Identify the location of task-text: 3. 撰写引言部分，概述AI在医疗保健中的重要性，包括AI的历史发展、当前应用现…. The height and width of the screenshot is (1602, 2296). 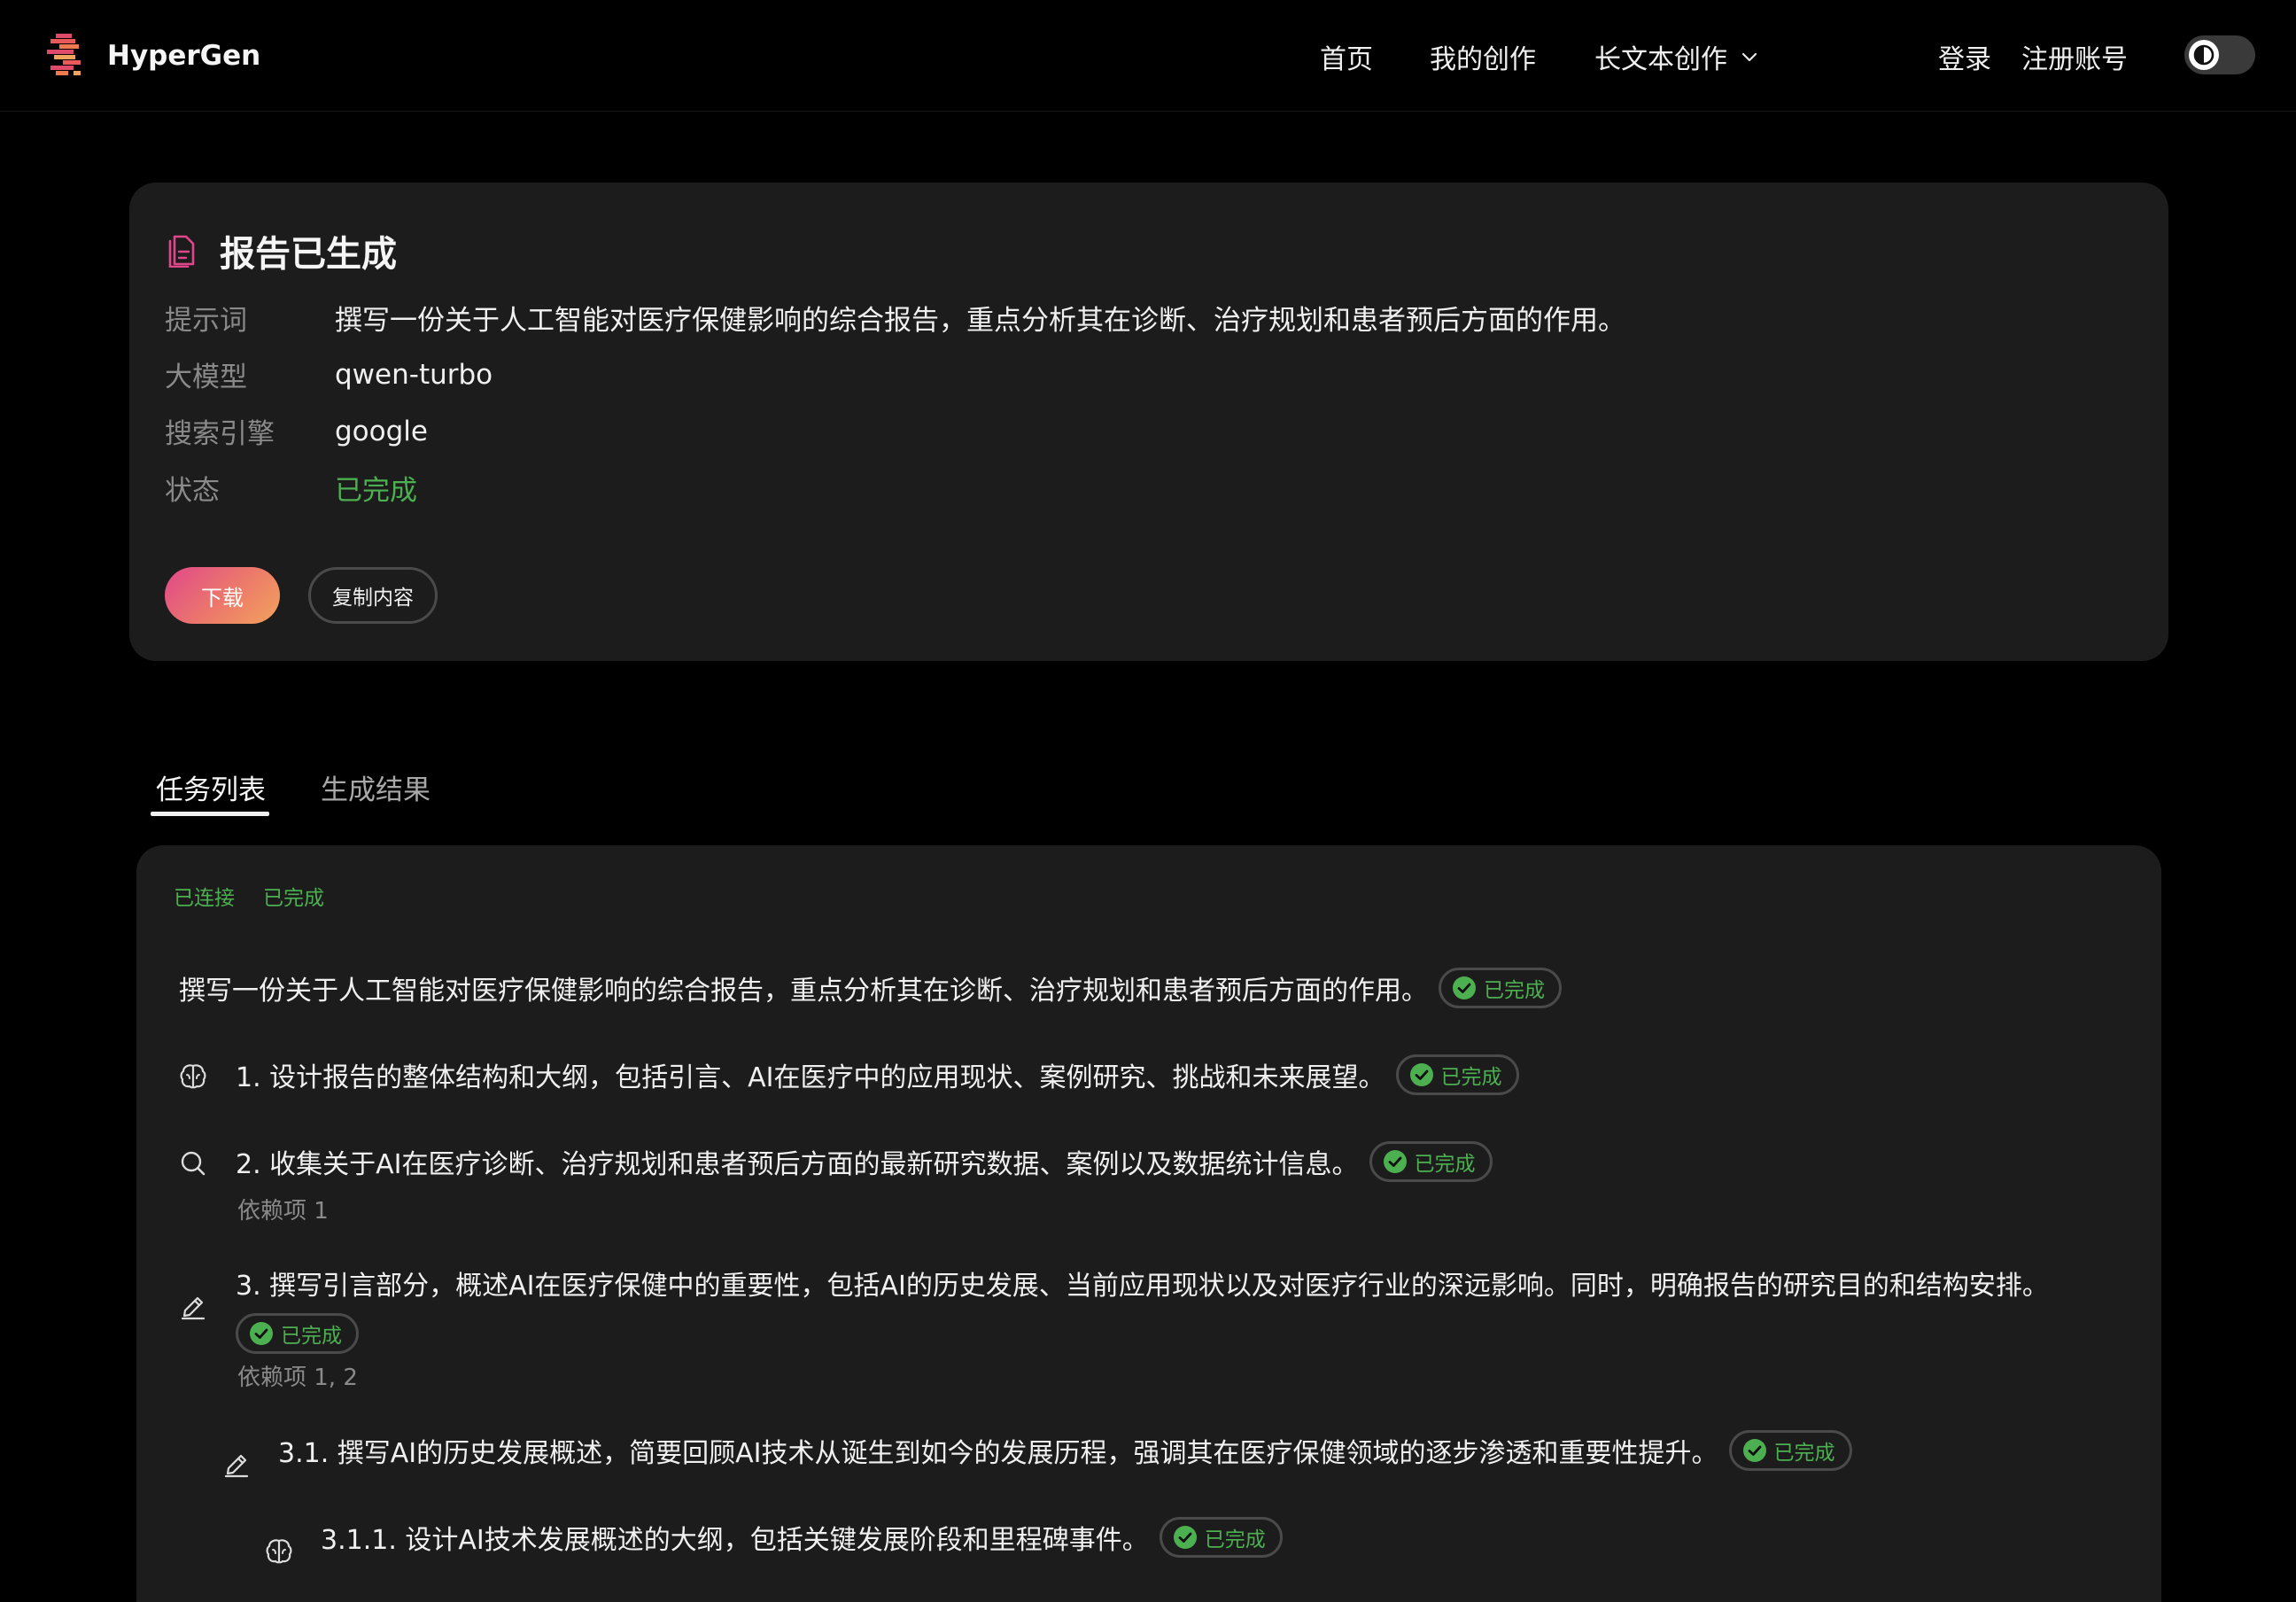
(1143, 1286).